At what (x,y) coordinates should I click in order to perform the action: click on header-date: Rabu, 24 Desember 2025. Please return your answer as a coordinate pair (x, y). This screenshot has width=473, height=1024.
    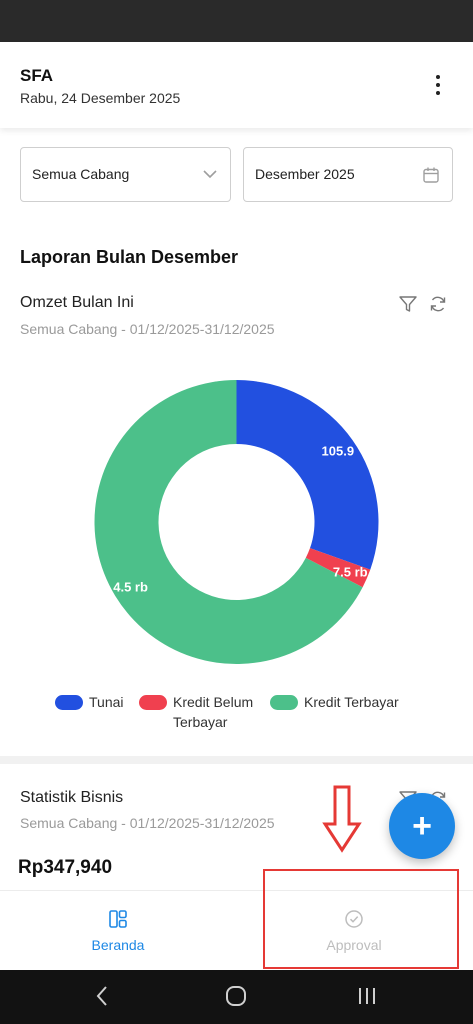
    Looking at the image, I should click on (100, 98).